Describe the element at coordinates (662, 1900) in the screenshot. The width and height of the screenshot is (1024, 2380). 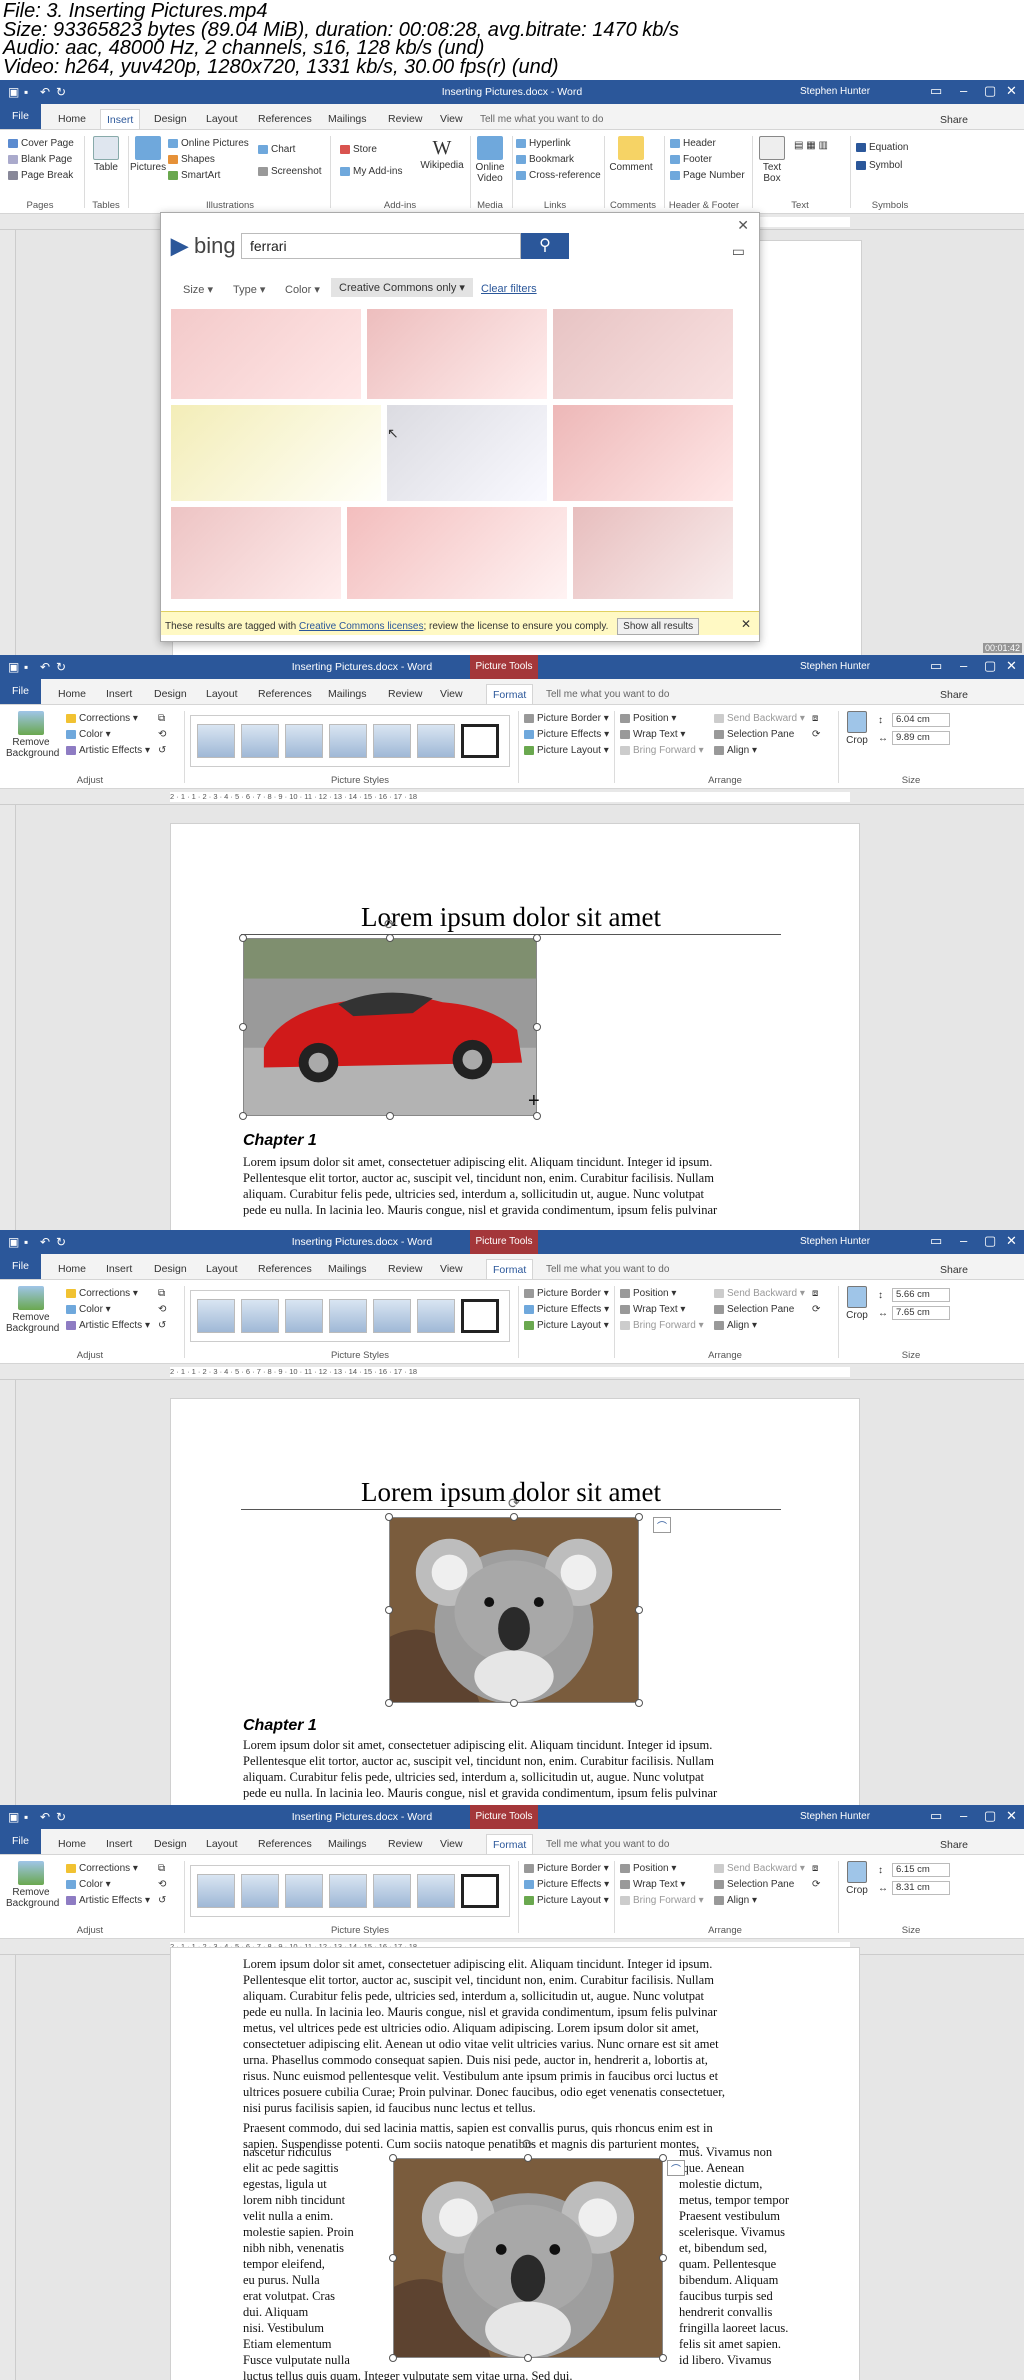
I see `bring-forward-button: Bring Forward ▾` at that location.